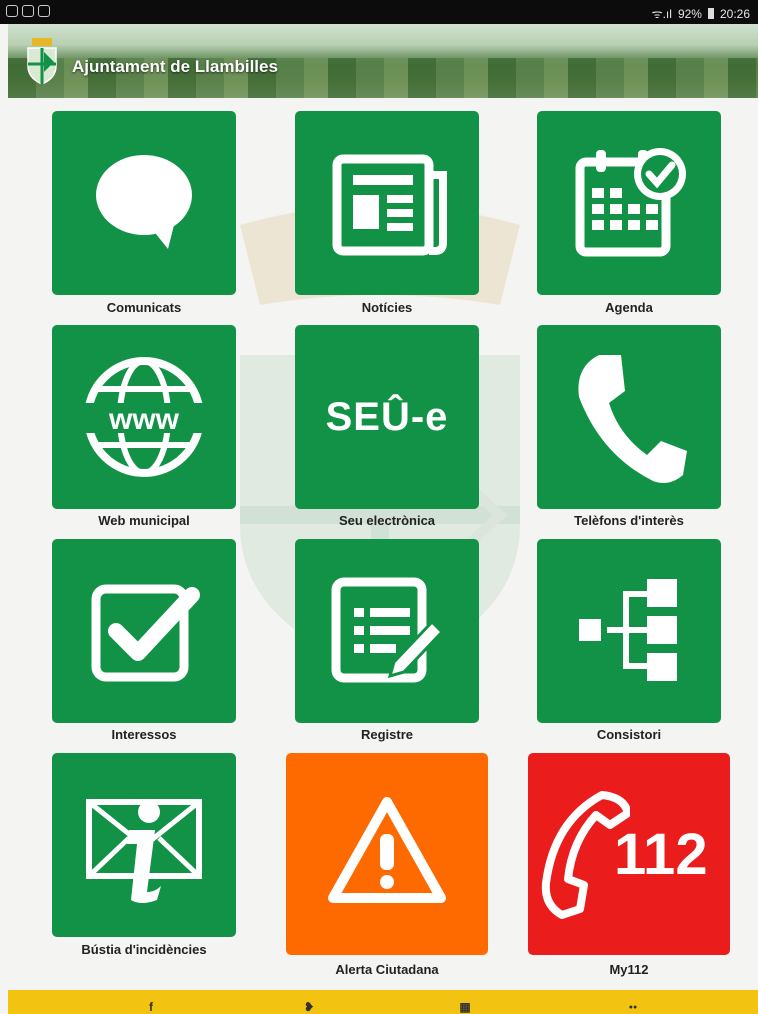 The image size is (758, 1014). I want to click on comunicats-button, so click(144, 203).